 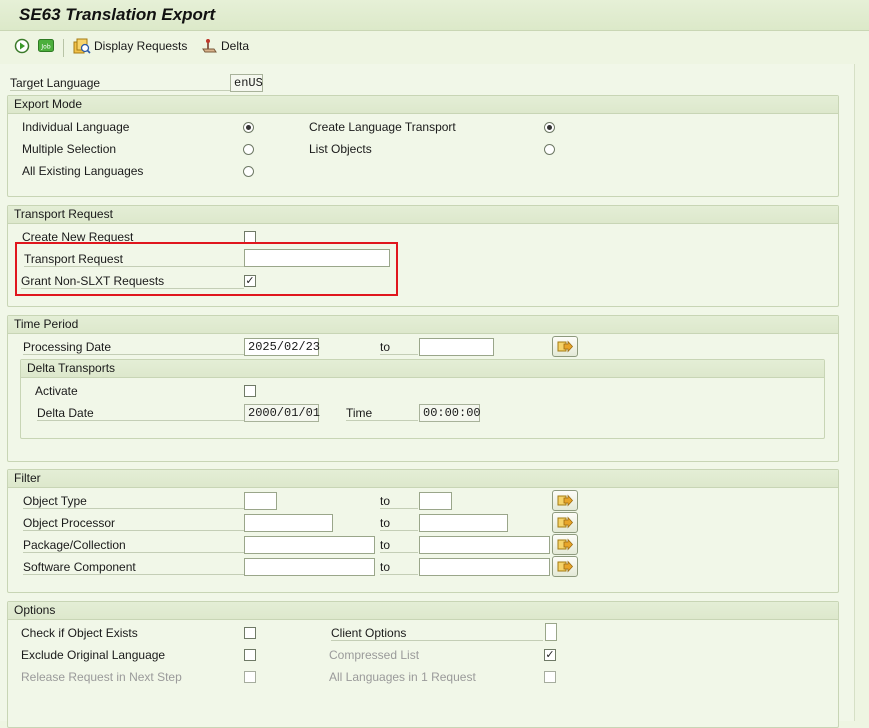 What do you see at coordinates (382, 413) in the screenshot?
I see `time-label: Time` at bounding box center [382, 413].